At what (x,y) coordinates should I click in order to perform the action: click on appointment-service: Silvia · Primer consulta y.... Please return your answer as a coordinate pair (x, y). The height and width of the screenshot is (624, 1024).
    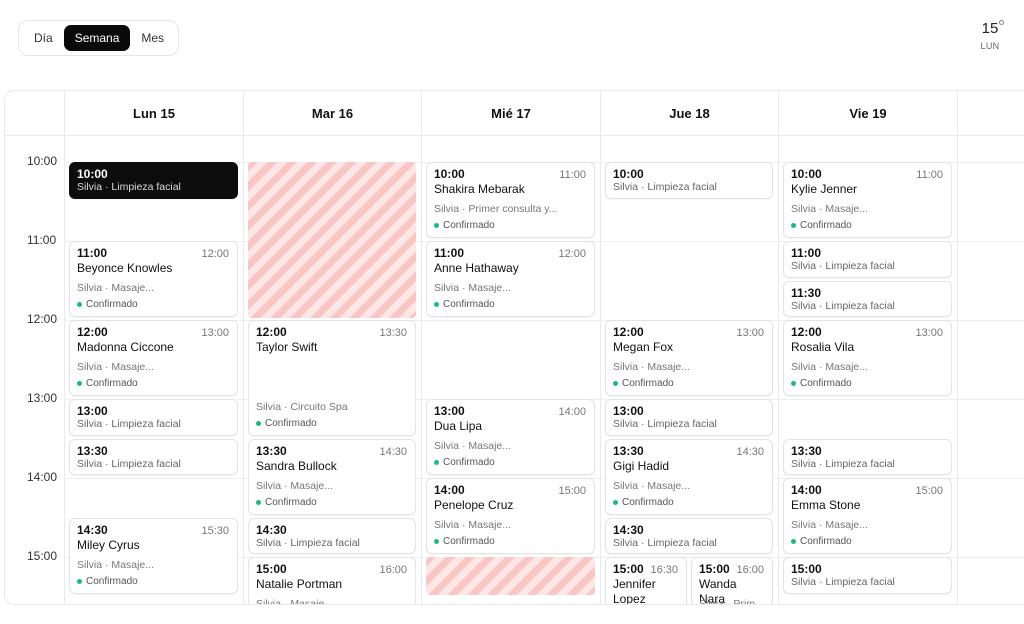
    Looking at the image, I should click on (496, 209).